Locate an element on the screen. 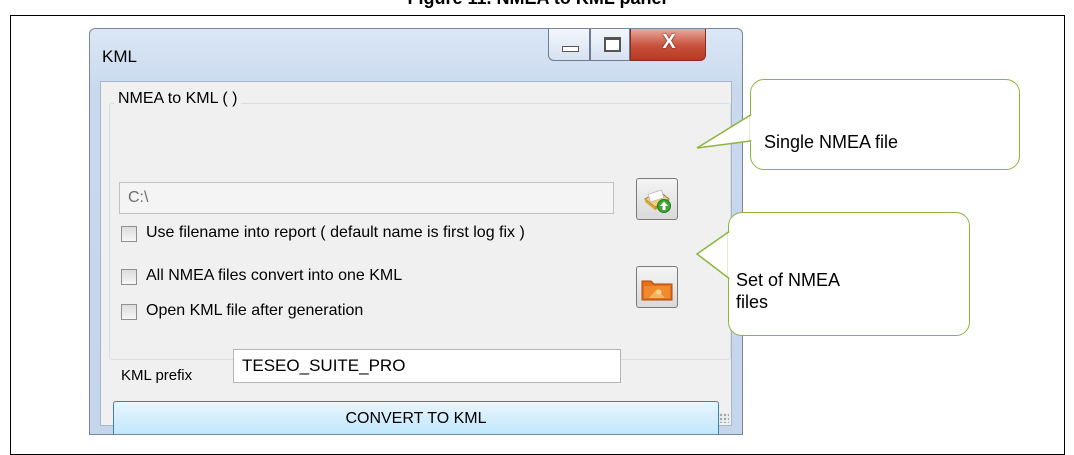  window-title: KML is located at coordinates (119, 56).